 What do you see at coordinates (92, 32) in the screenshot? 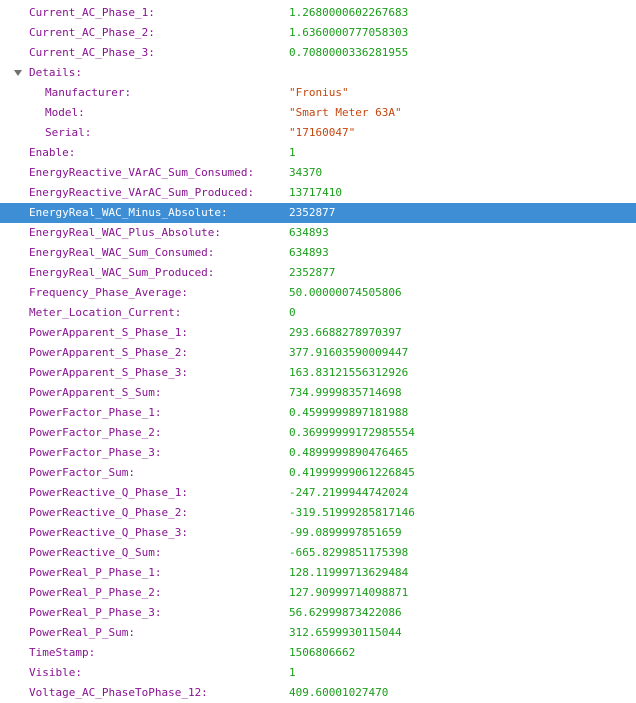
I see `json-key: Current_AC_Phase_2:` at bounding box center [92, 32].